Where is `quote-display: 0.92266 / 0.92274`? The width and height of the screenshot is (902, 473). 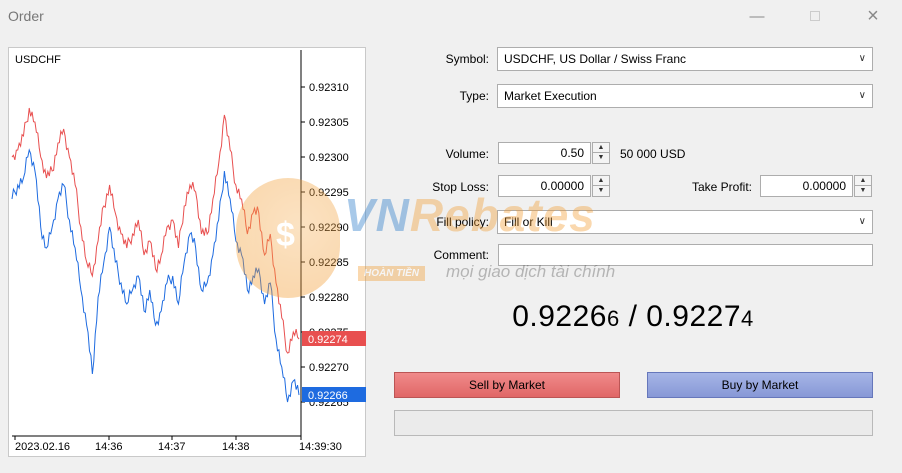
quote-display: 0.92266 / 0.92274 is located at coordinates (633, 317).